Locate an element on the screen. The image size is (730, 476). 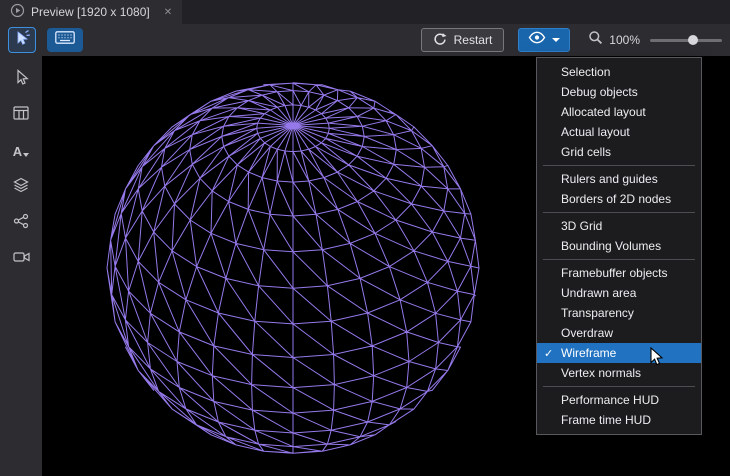
keyboard-icon is located at coordinates (65, 40).